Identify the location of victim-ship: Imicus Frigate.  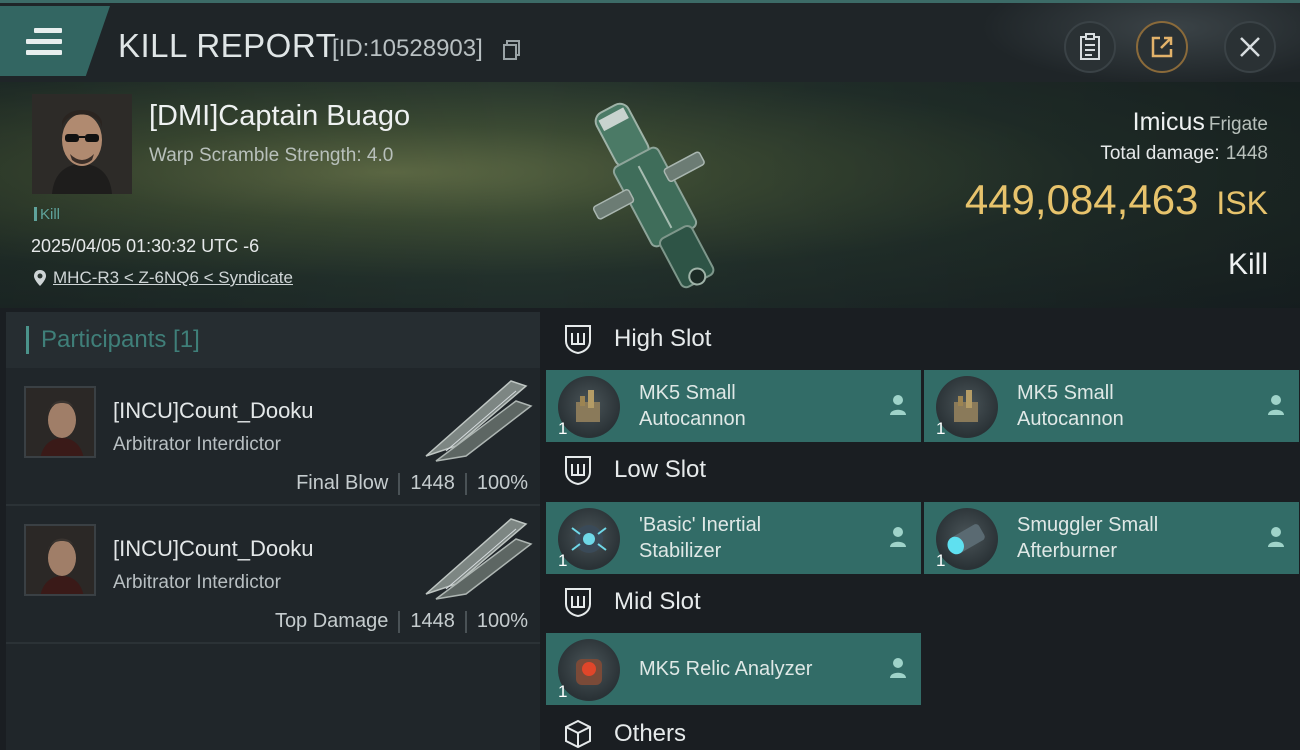
(1200, 122).